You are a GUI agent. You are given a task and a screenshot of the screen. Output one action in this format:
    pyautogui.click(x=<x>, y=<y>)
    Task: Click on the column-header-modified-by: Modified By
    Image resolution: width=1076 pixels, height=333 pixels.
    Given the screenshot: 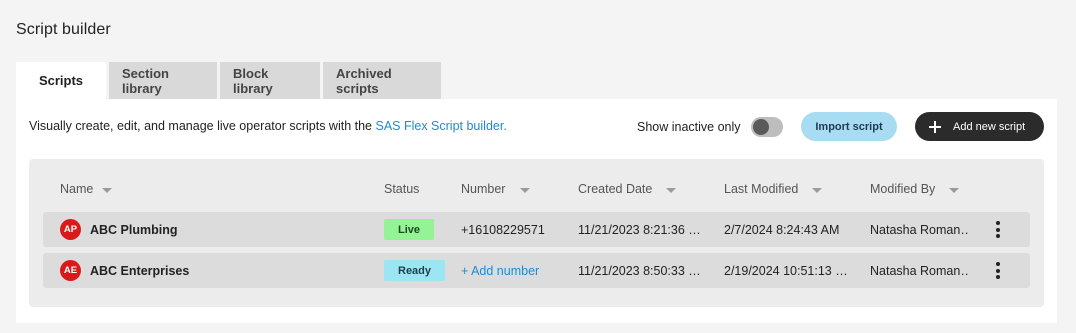 What is the action you would take?
    pyautogui.click(x=915, y=189)
    